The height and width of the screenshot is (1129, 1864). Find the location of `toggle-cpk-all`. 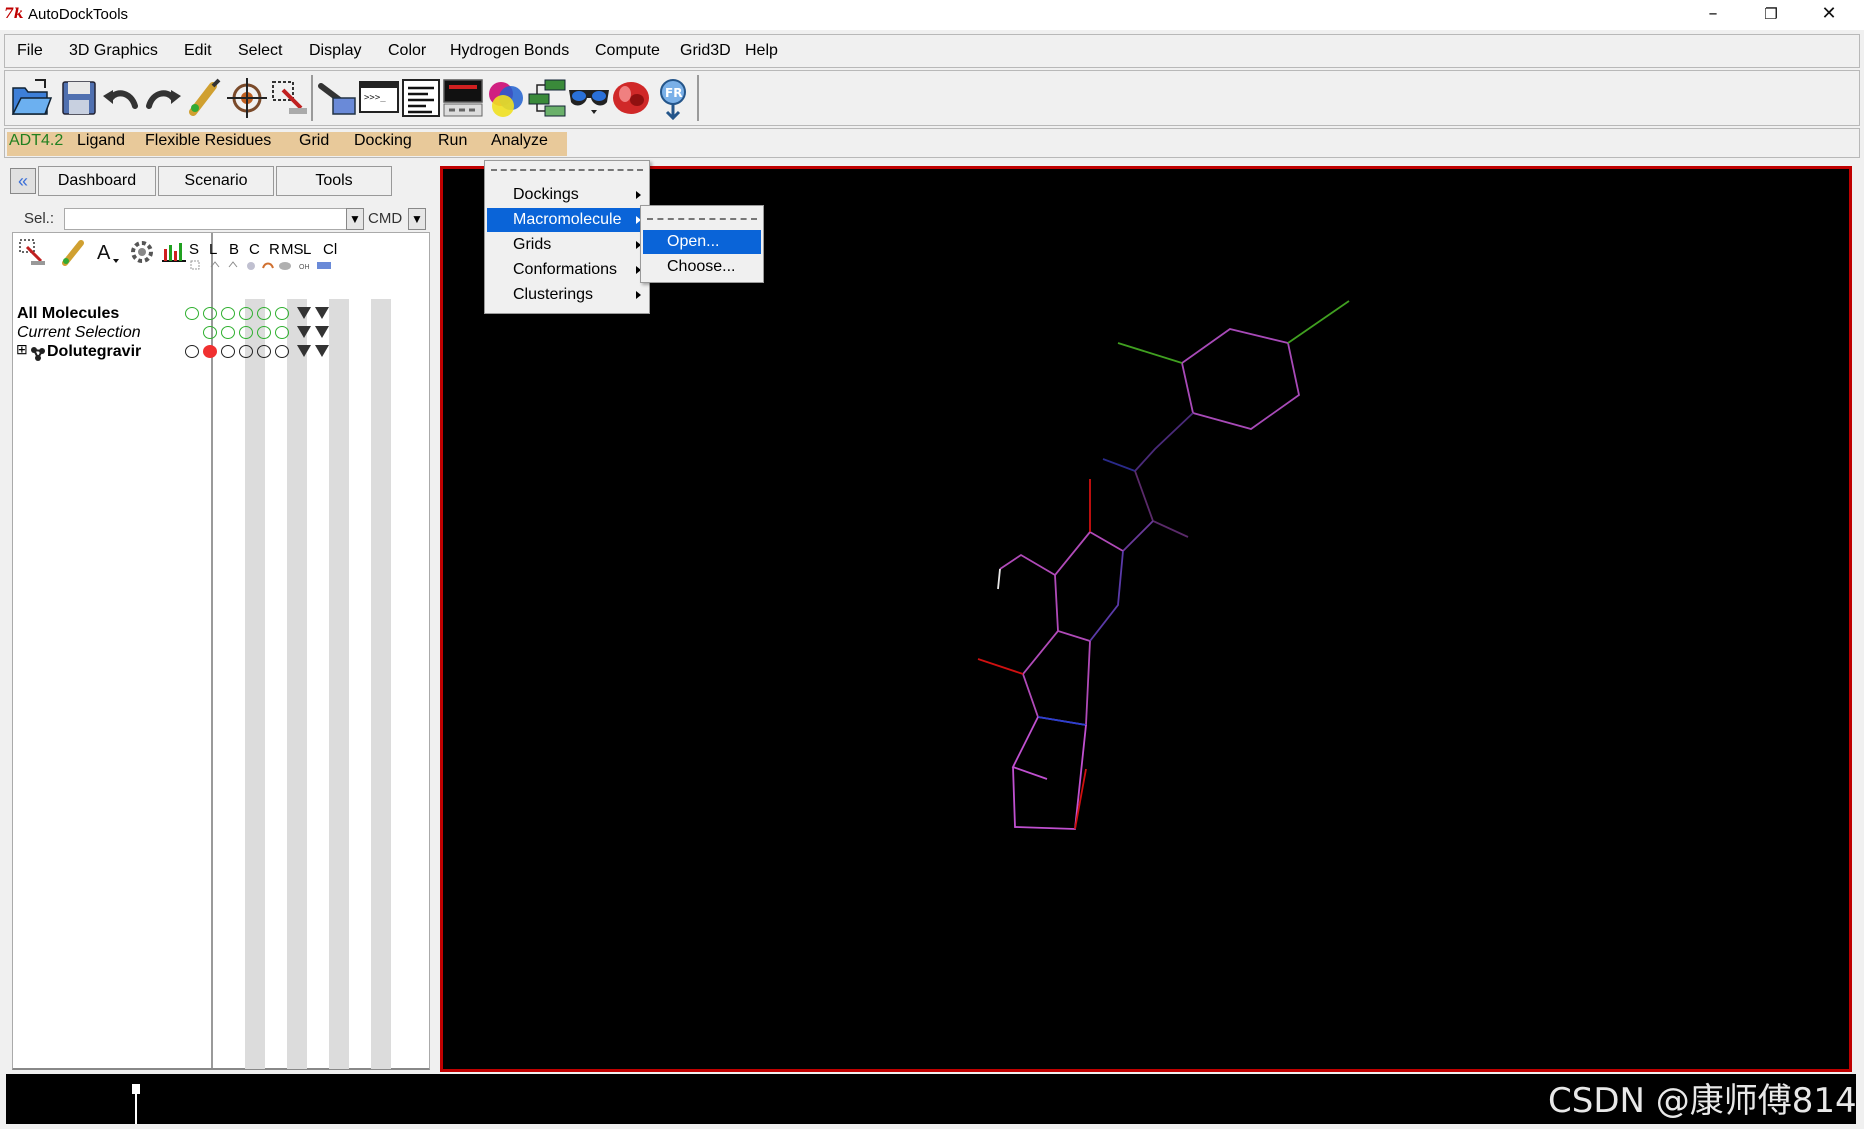

toggle-cpk-all is located at coordinates (246, 313).